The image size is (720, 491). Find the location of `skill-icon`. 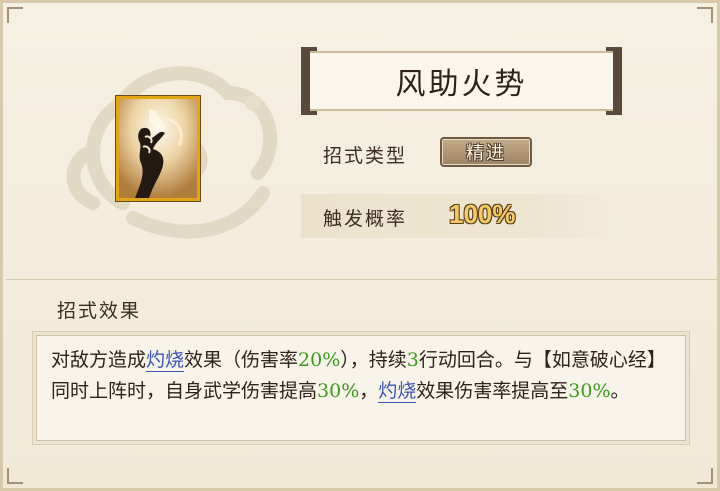

skill-icon is located at coordinates (158, 148).